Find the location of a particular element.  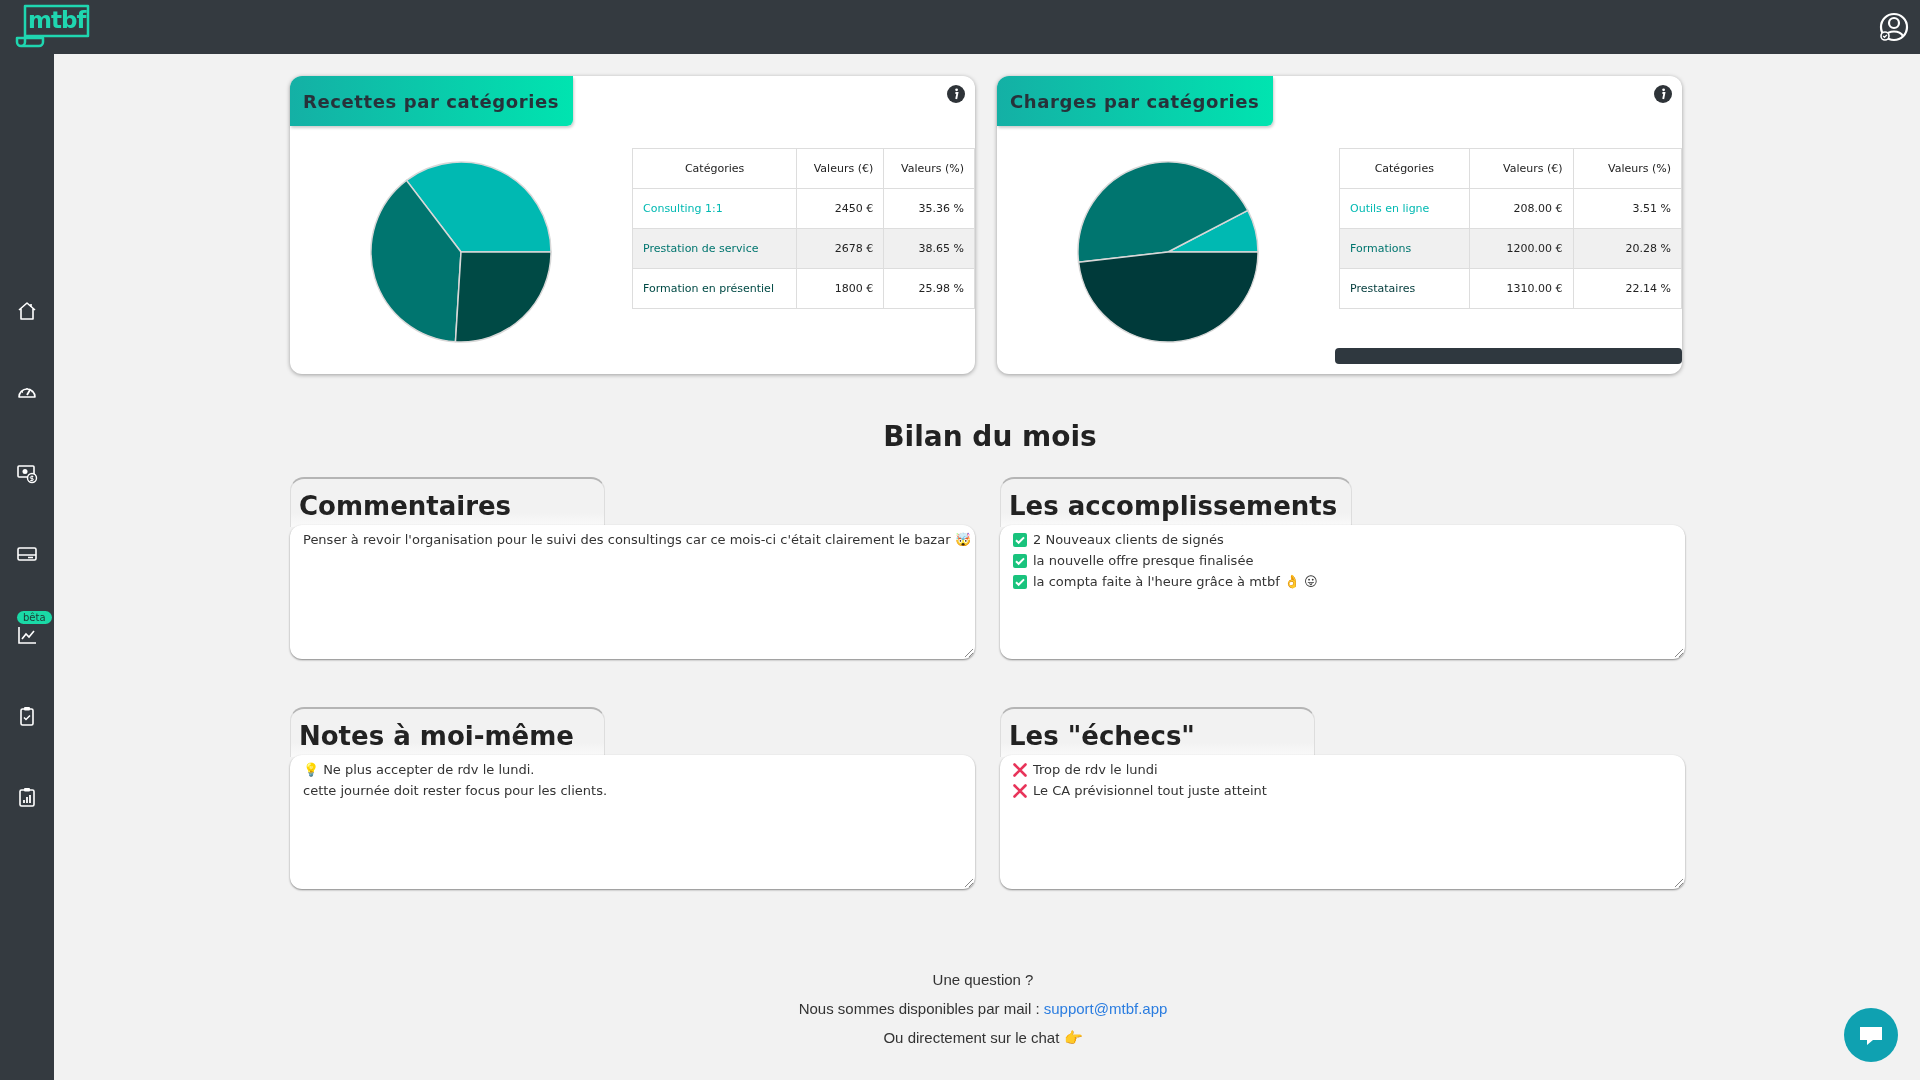

table-cell: 2678 € is located at coordinates (840, 248).